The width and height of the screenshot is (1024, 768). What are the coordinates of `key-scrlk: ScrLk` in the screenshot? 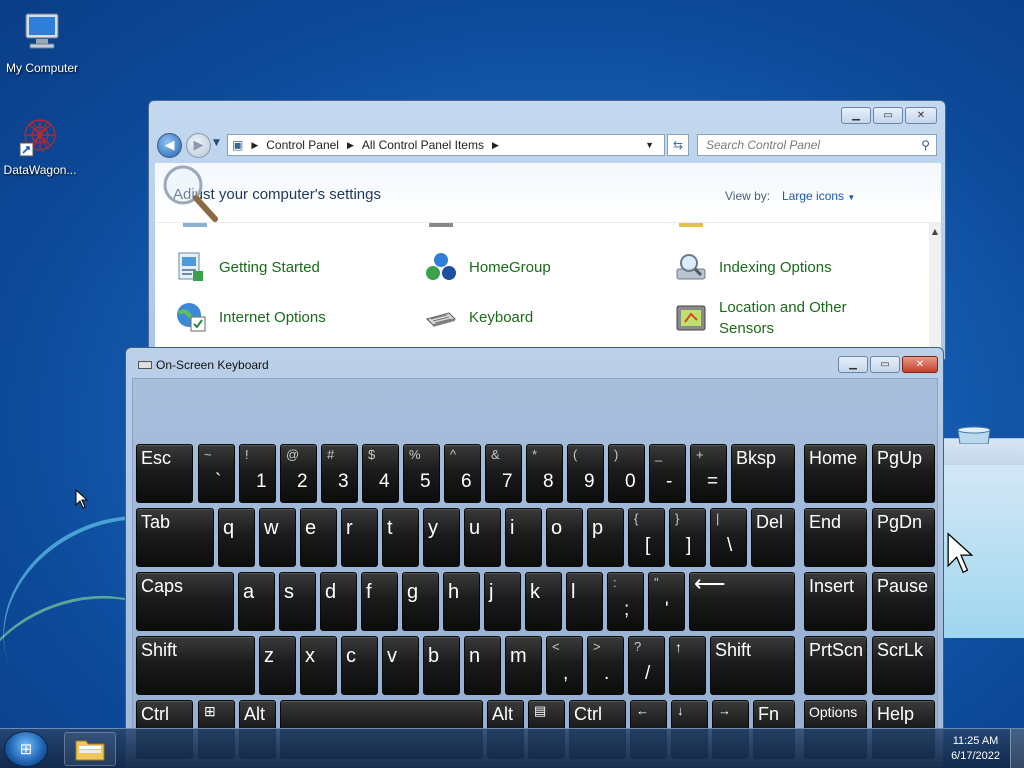 It's located at (903, 665).